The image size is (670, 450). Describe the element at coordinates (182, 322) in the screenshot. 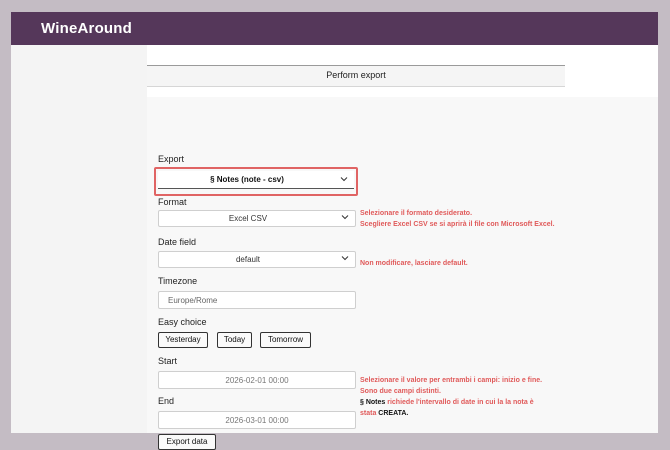

I see `easy-choice-label: Easy choice` at that location.